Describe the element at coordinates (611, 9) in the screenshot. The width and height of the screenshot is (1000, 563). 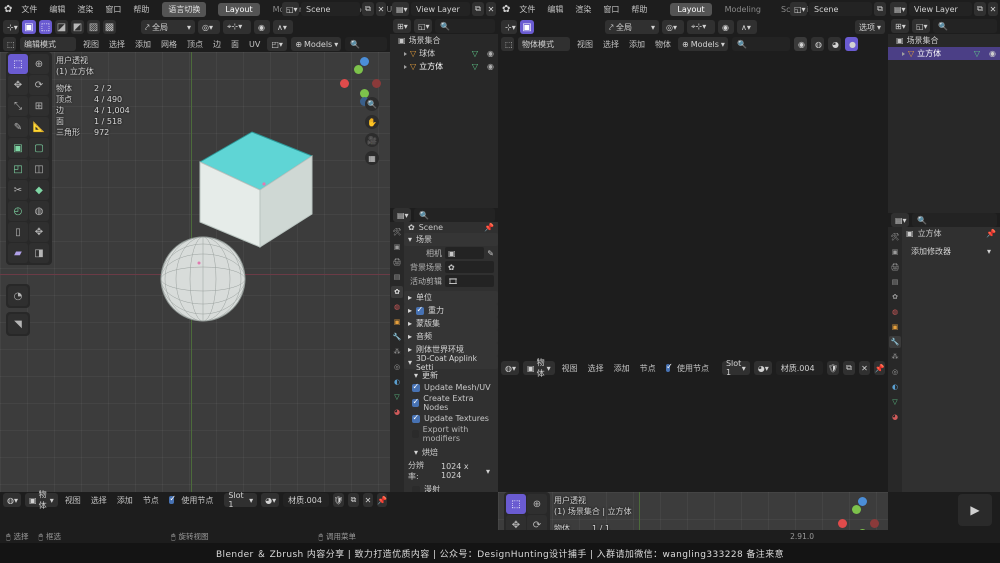
I see `menu-window-right: 窗口` at that location.